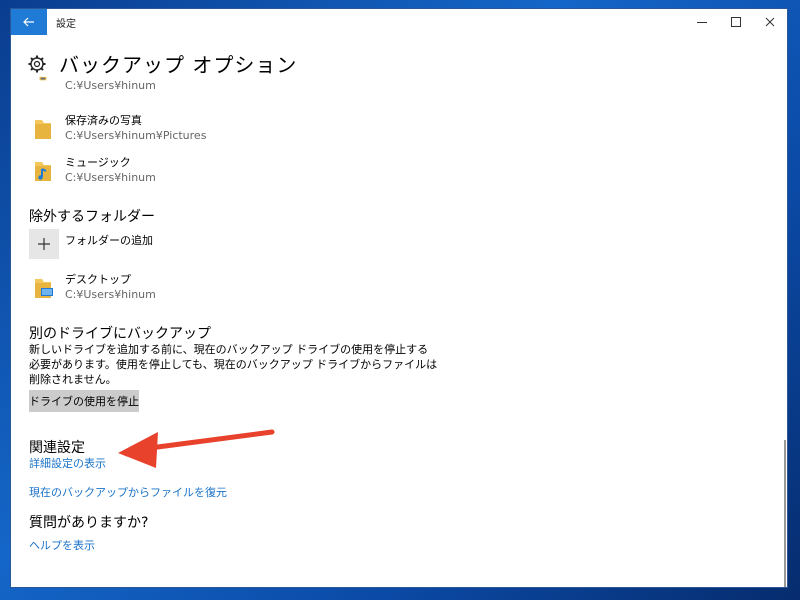  What do you see at coordinates (37, 63) in the screenshot?
I see `gear-icon` at bounding box center [37, 63].